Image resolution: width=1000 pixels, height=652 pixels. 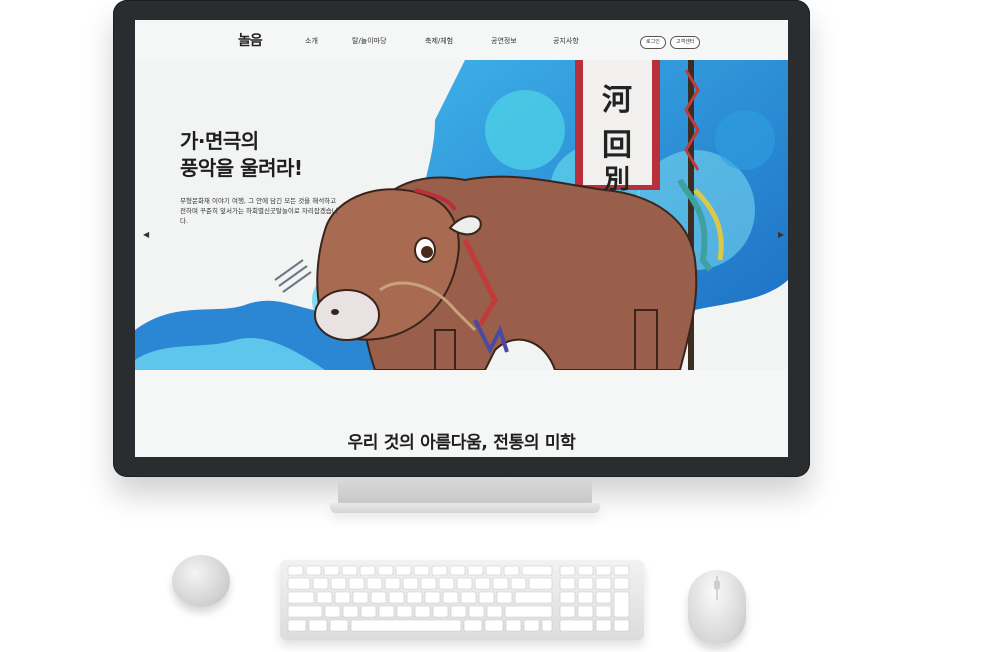 What do you see at coordinates (781, 234) in the screenshot?
I see `next-slide-arrow-icon: ▶` at bounding box center [781, 234].